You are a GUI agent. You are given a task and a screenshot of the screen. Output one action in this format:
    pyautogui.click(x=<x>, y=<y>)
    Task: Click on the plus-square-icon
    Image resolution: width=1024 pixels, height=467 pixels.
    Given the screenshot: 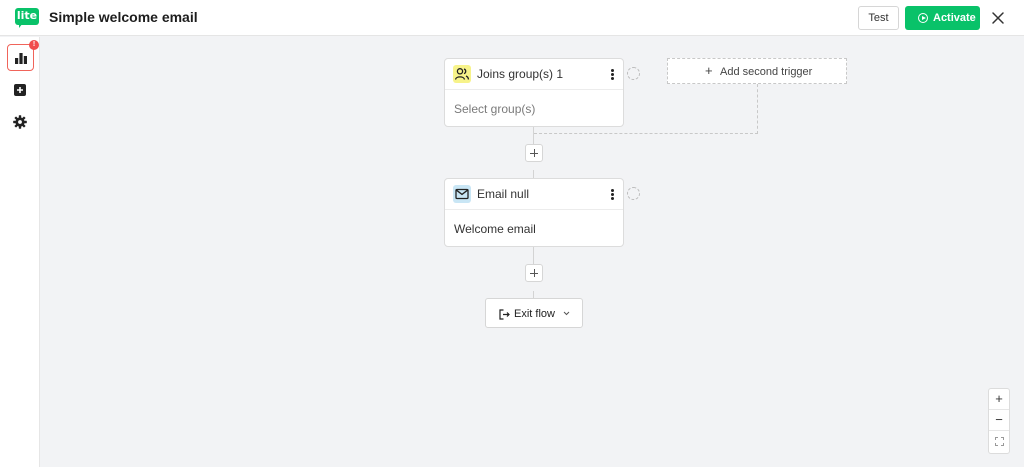 What is the action you would take?
    pyautogui.click(x=20, y=90)
    